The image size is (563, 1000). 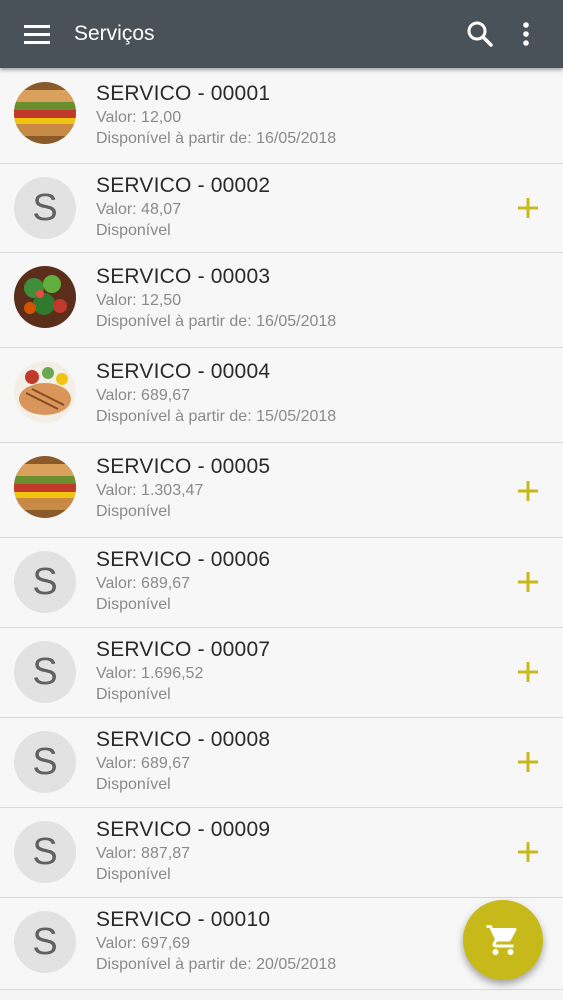 I want to click on service-value: Valor: 12,50, so click(x=139, y=300).